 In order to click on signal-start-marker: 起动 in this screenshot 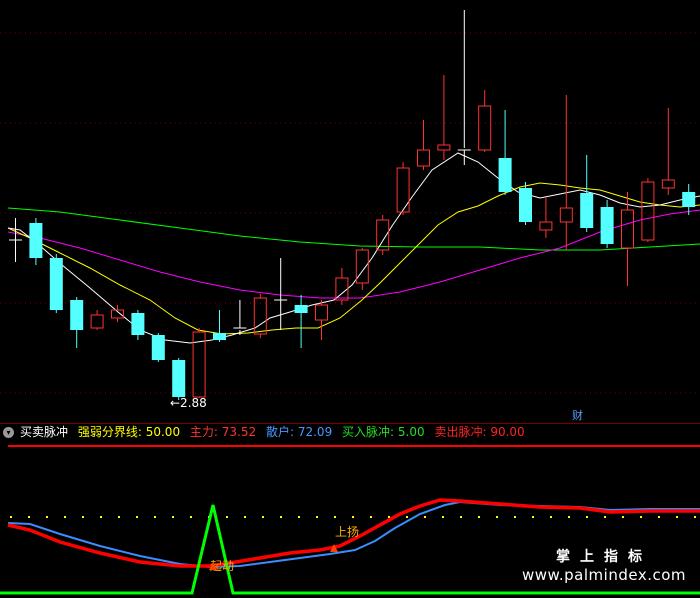, I will do `click(221, 566)`.